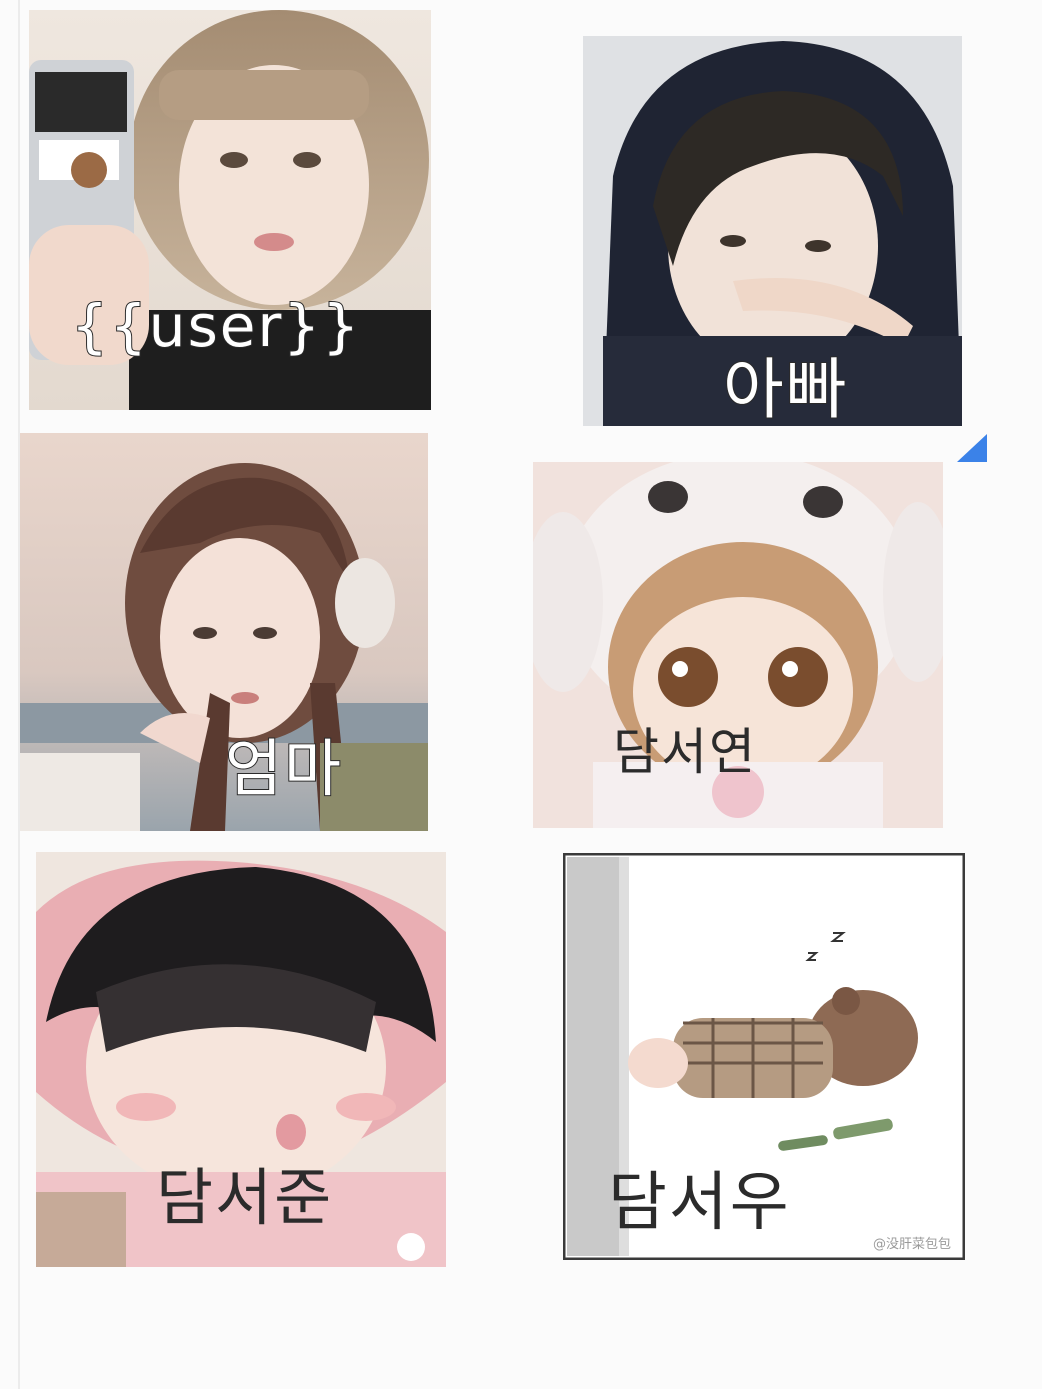  I want to click on character-card-user: {{user}}, so click(230, 210).